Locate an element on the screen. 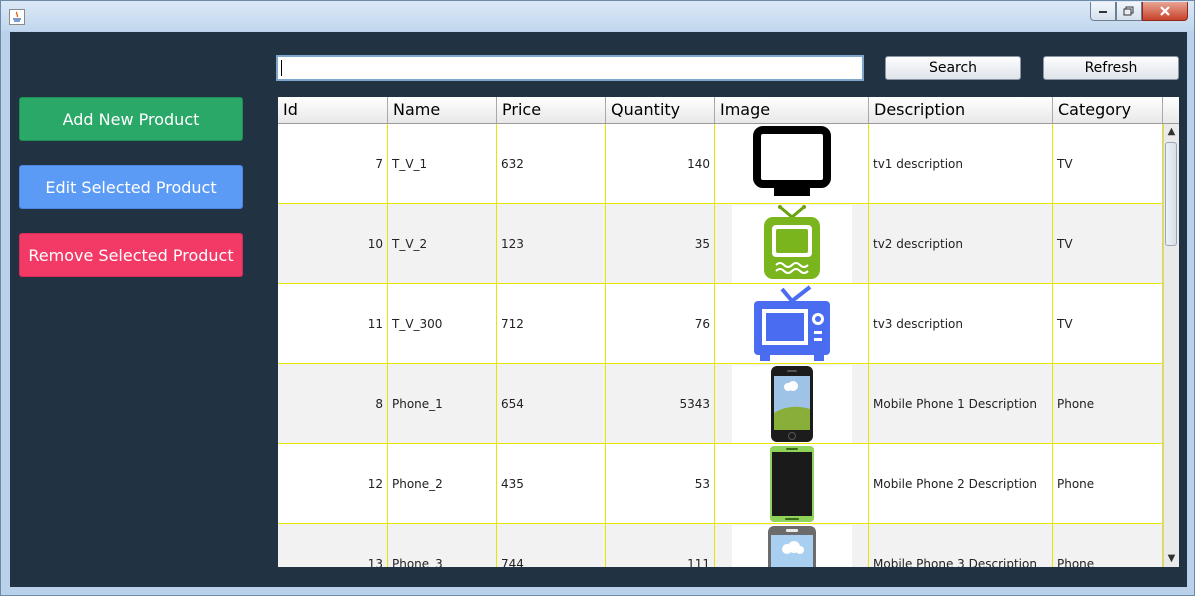 Image resolution: width=1195 pixels, height=596 pixels. android-phone-icon is located at coordinates (791, 483).